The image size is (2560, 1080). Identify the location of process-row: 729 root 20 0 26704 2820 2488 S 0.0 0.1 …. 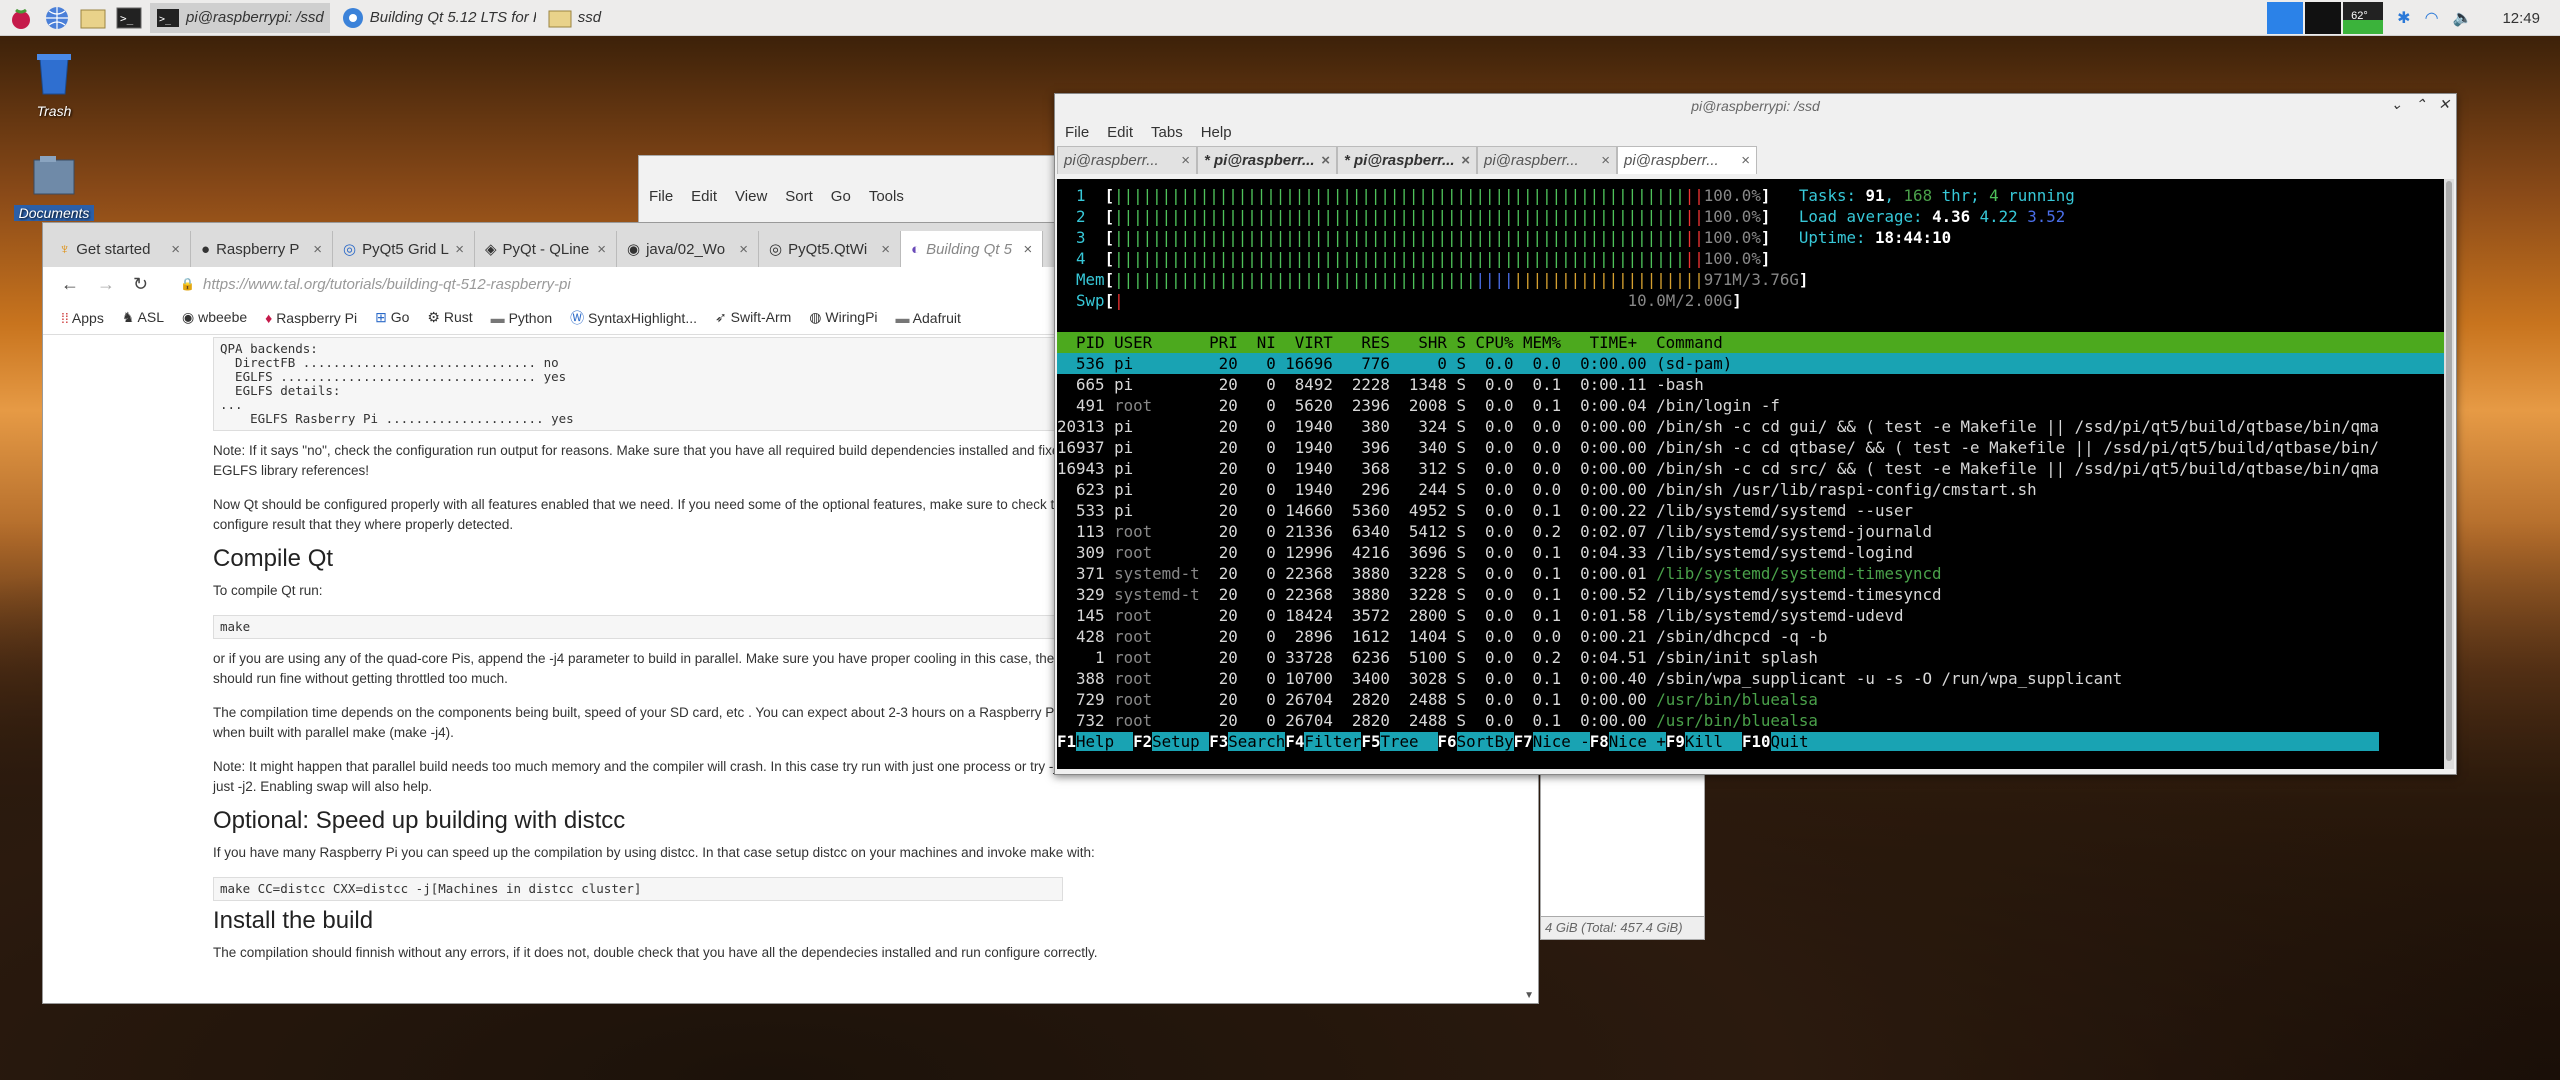
(1437, 699).